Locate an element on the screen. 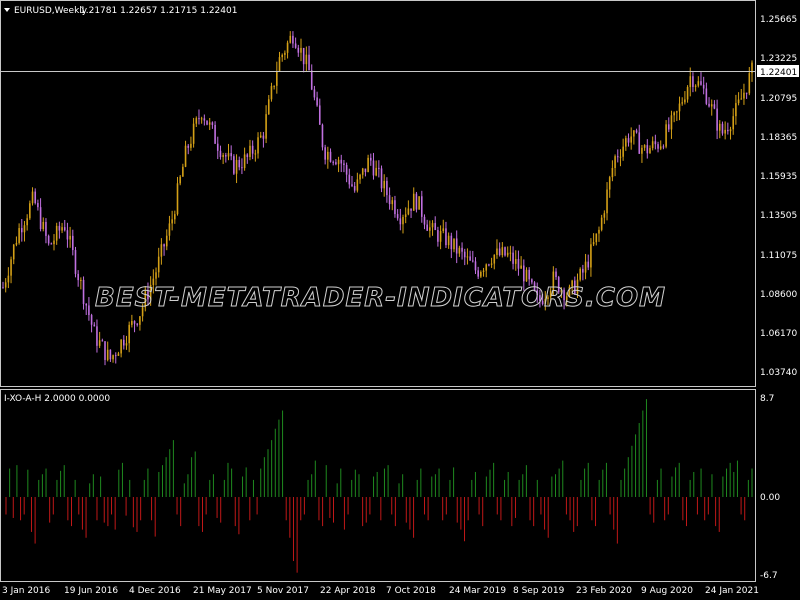 This screenshot has width=800, height=600. indicator-scale-zero: 0.00 is located at coordinates (770, 498).